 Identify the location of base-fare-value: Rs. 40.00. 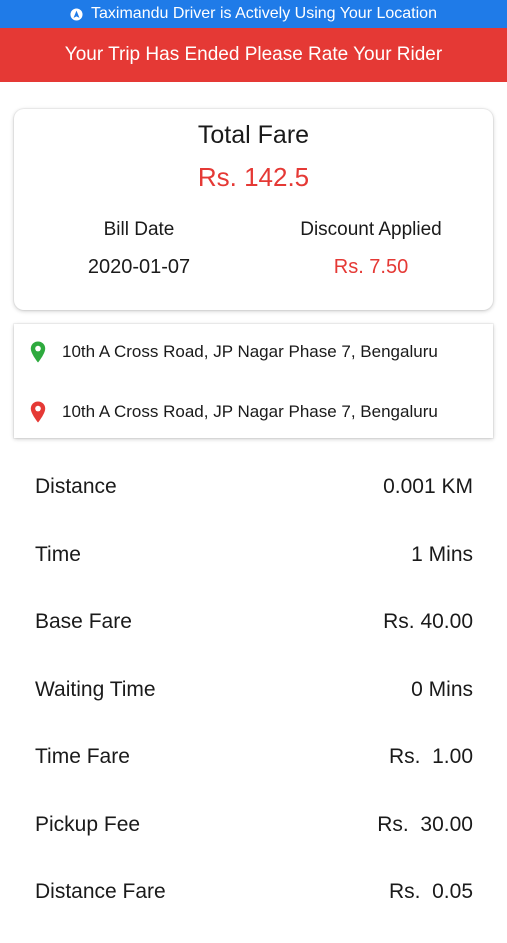
(428, 621).